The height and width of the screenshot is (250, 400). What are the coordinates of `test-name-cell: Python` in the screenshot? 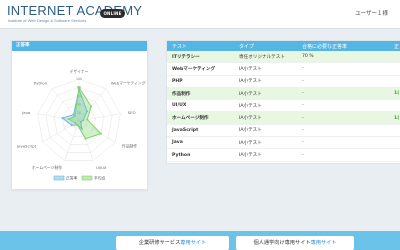 It's located at (200, 155).